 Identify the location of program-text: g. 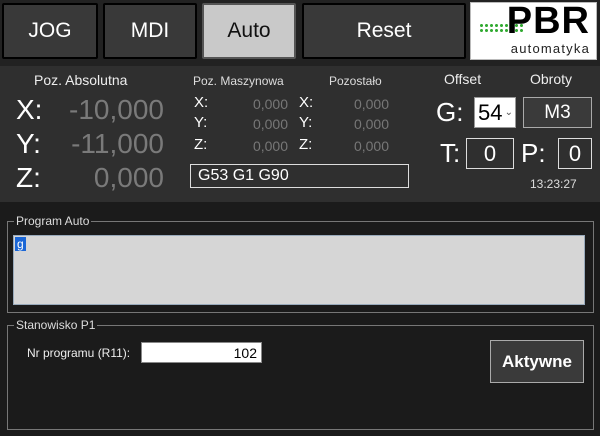
(20, 244).